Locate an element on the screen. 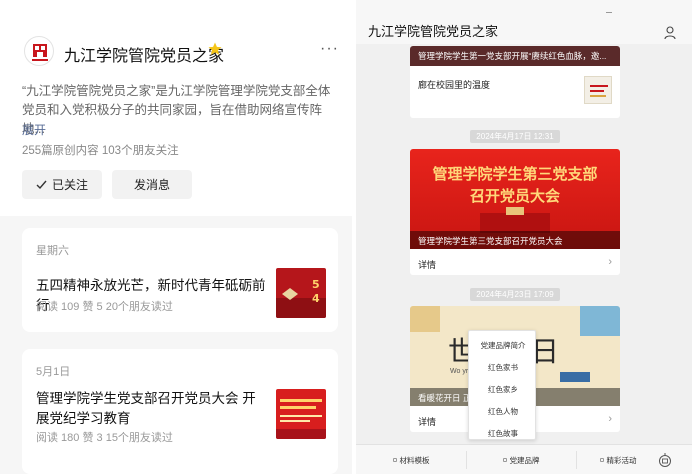 The width and height of the screenshot is (692, 474). chat-topbar: 九江学院管院党员之家 is located at coordinates (524, 22).